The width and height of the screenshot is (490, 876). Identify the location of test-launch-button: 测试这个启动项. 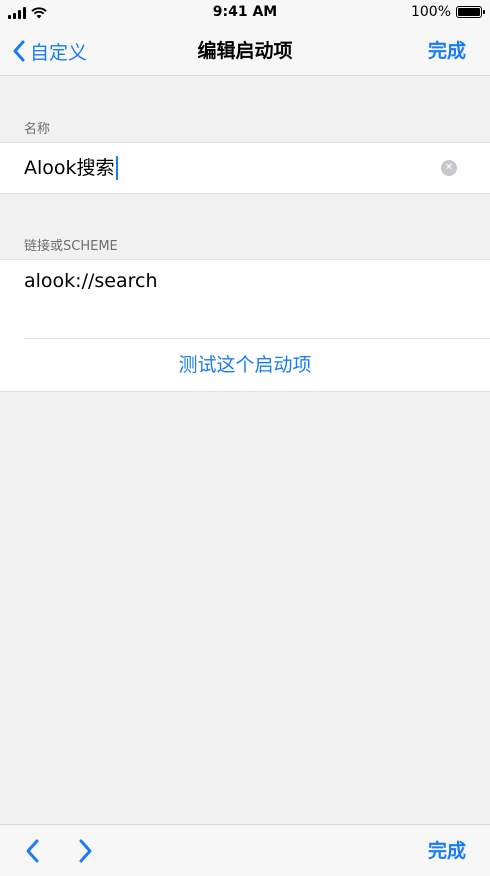
(245, 365).